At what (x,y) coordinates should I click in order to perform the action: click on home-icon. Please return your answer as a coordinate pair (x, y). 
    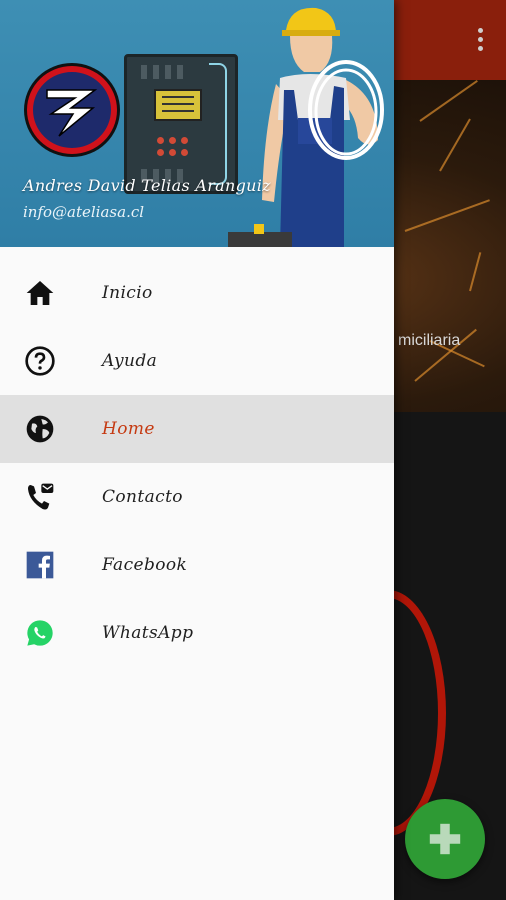
    Looking at the image, I should click on (40, 293).